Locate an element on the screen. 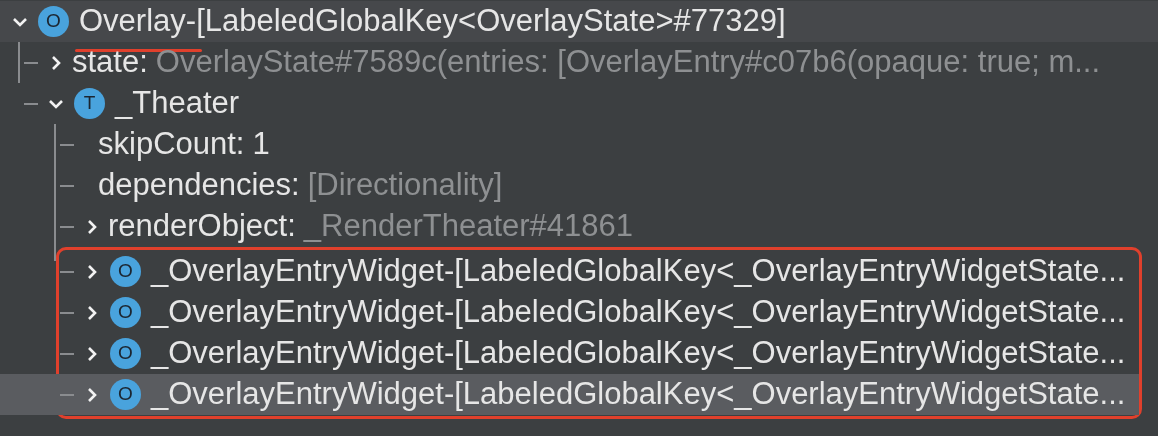 The height and width of the screenshot is (436, 1158). widget-name: Overlay- is located at coordinates (138, 22).